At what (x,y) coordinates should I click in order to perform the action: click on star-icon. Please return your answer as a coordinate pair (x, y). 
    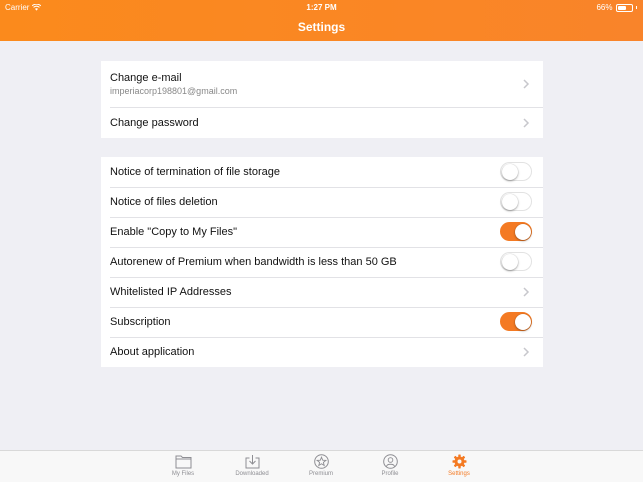
    Looking at the image, I should click on (321, 461).